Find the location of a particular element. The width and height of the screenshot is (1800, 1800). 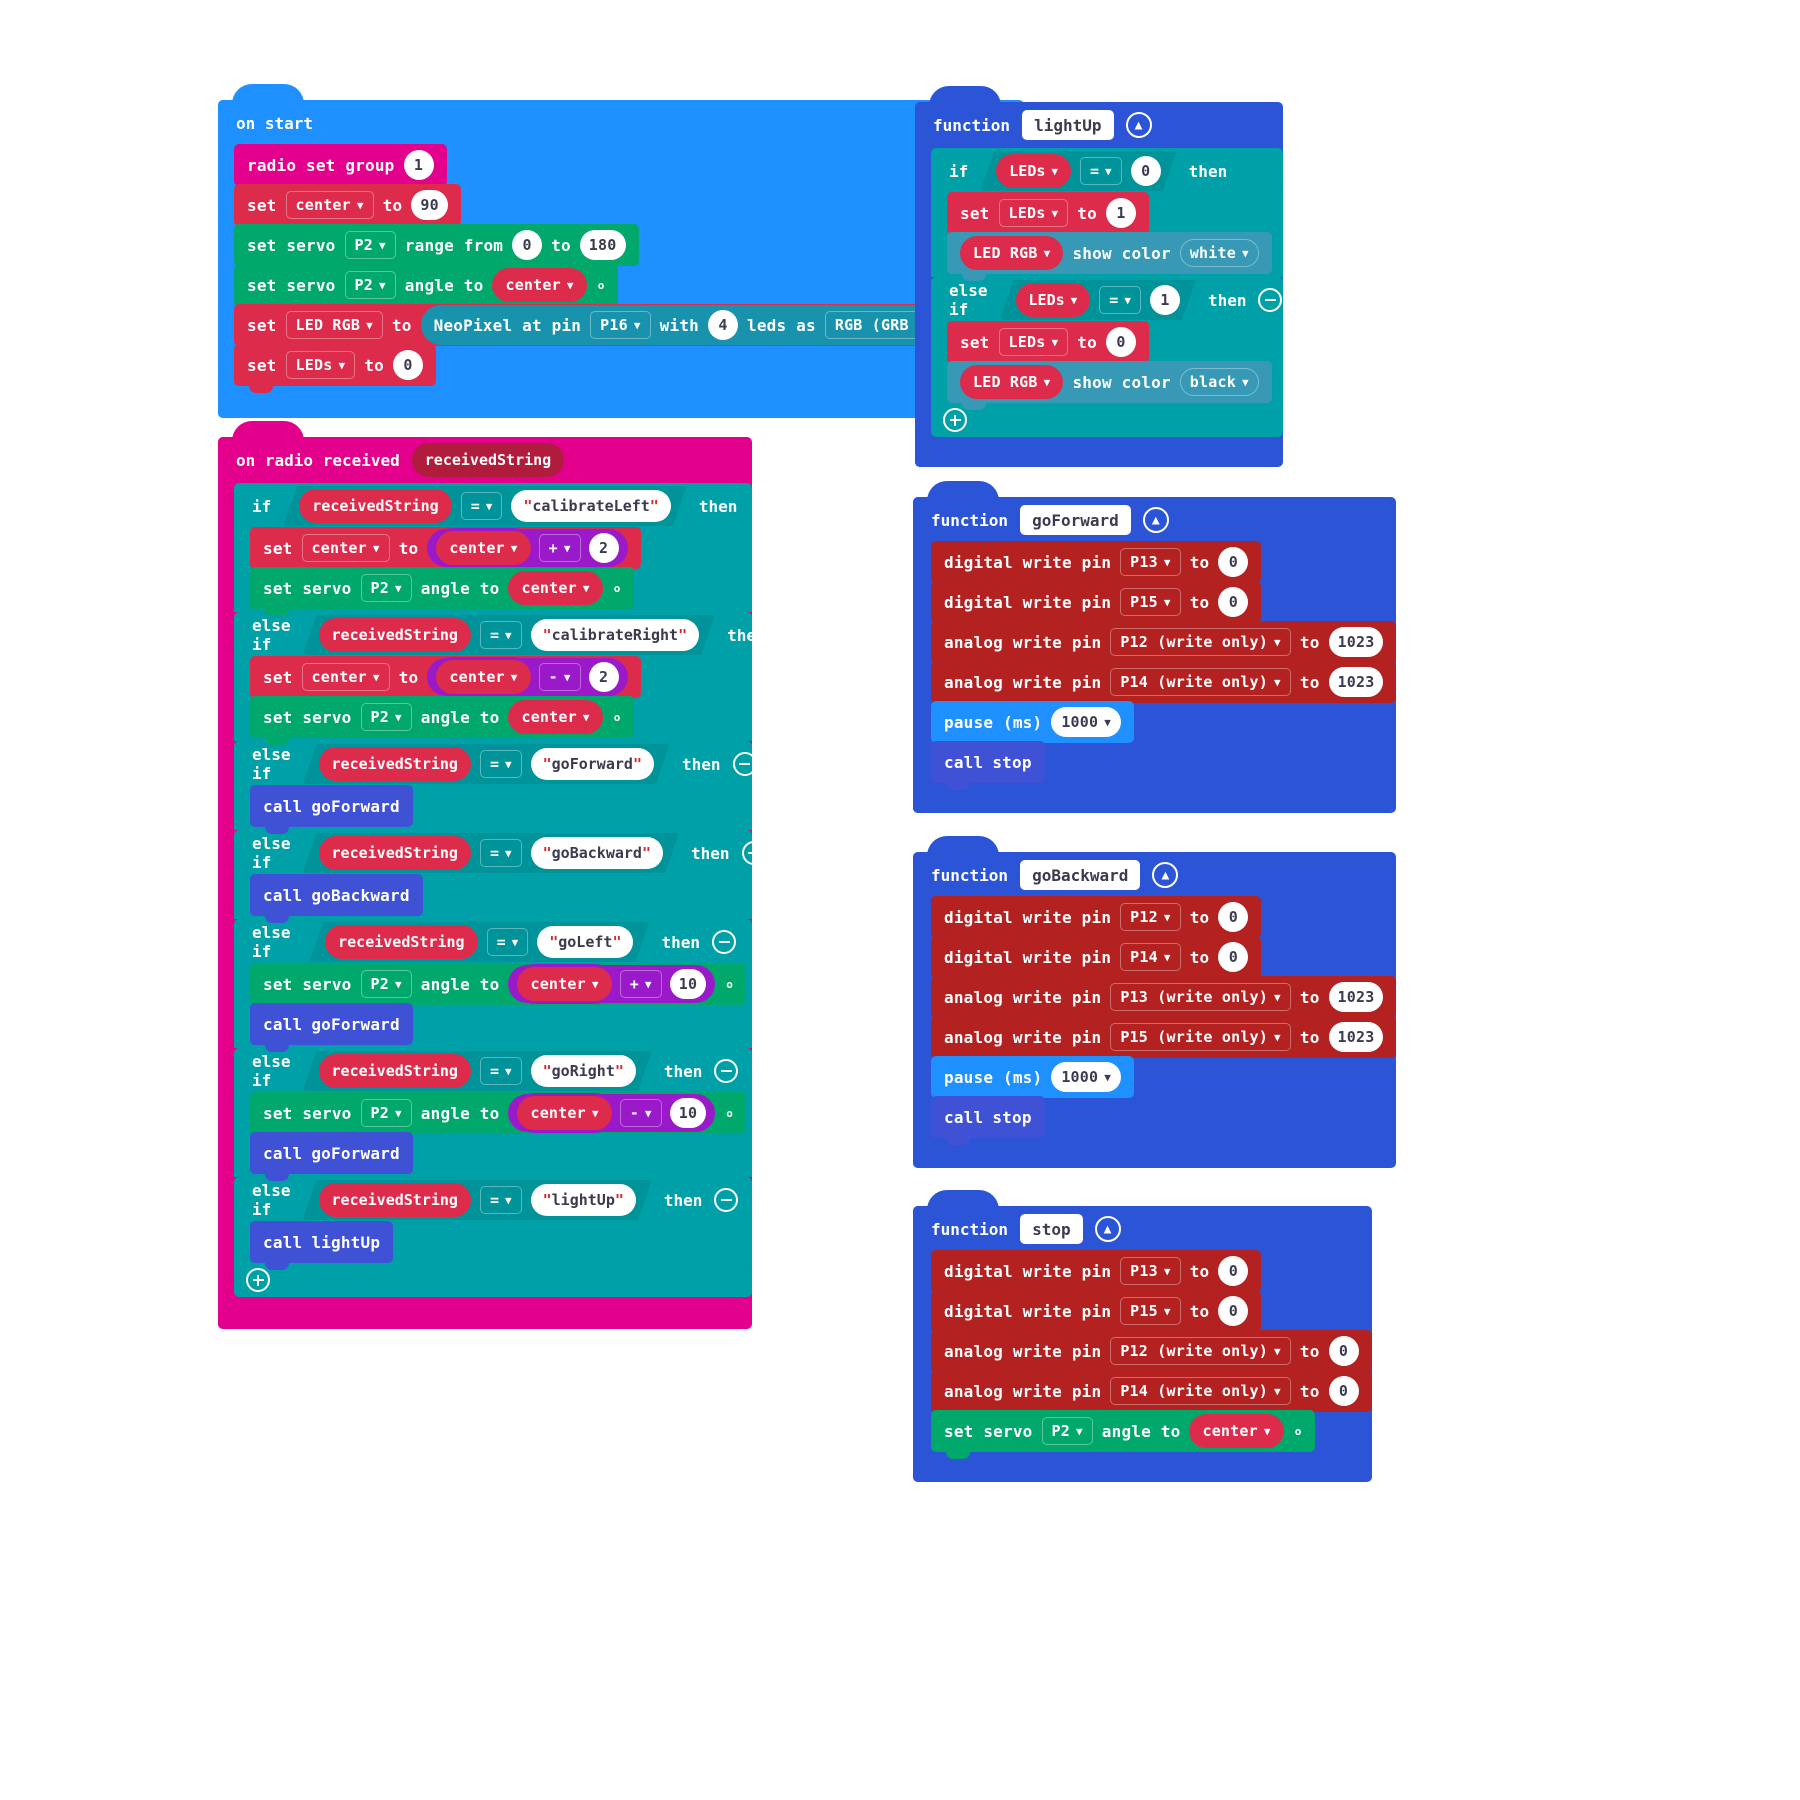

neopixel-led-count: 4 is located at coordinates (723, 325).